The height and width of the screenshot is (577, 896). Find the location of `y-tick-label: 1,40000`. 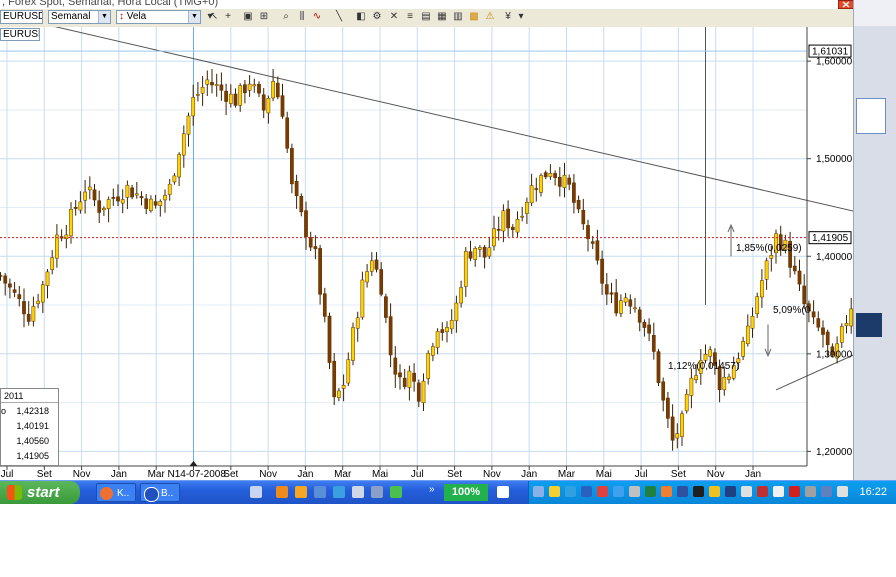

y-tick-label: 1,40000 is located at coordinates (834, 257).